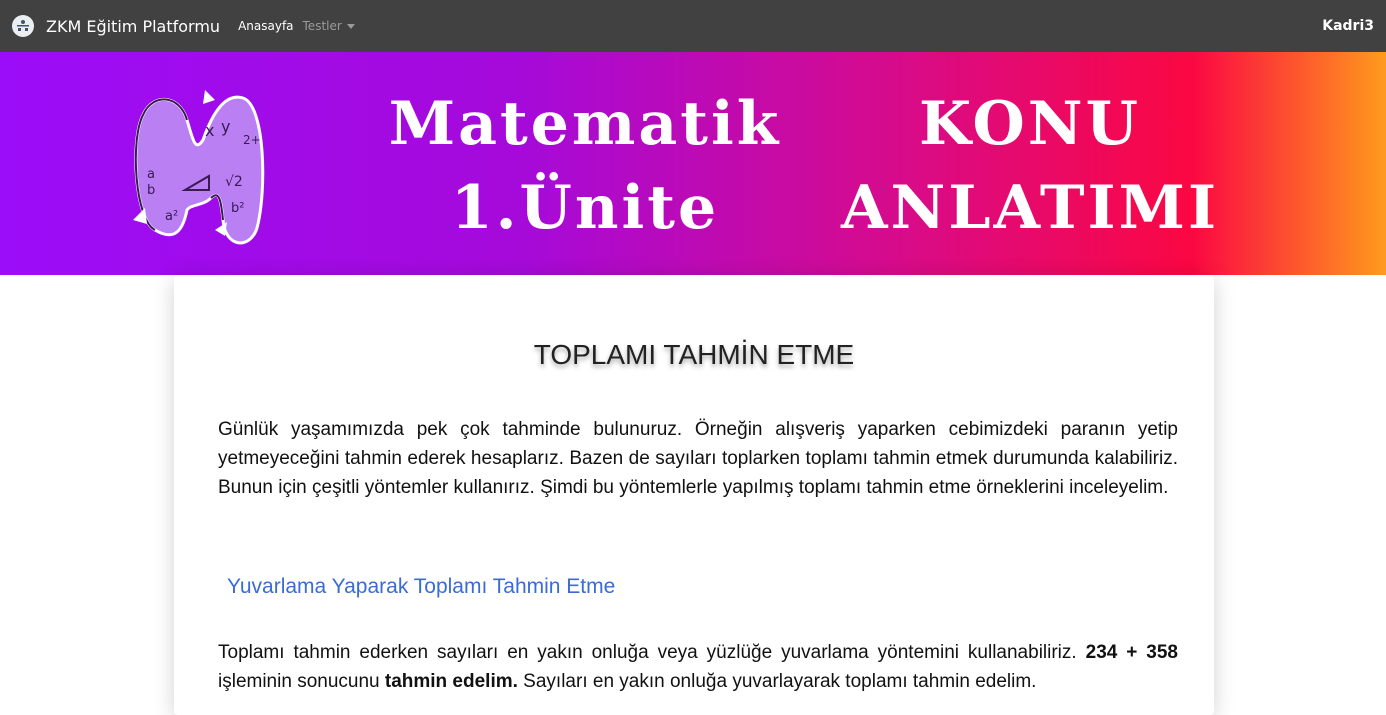 The width and height of the screenshot is (1386, 715). Describe the element at coordinates (151, 190) in the screenshot. I see `svg-text: b` at that location.